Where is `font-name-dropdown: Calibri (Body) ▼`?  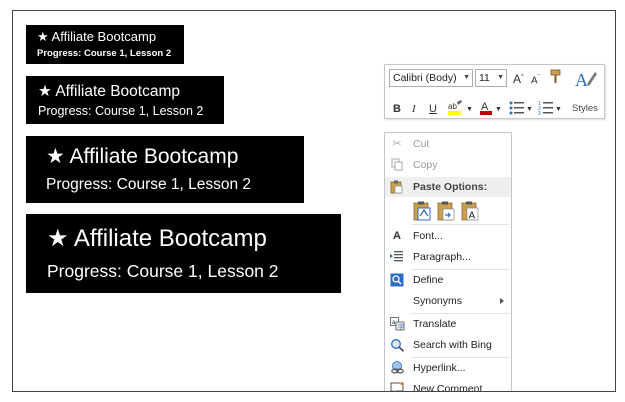 font-name-dropdown: Calibri (Body) ▼ is located at coordinates (431, 78).